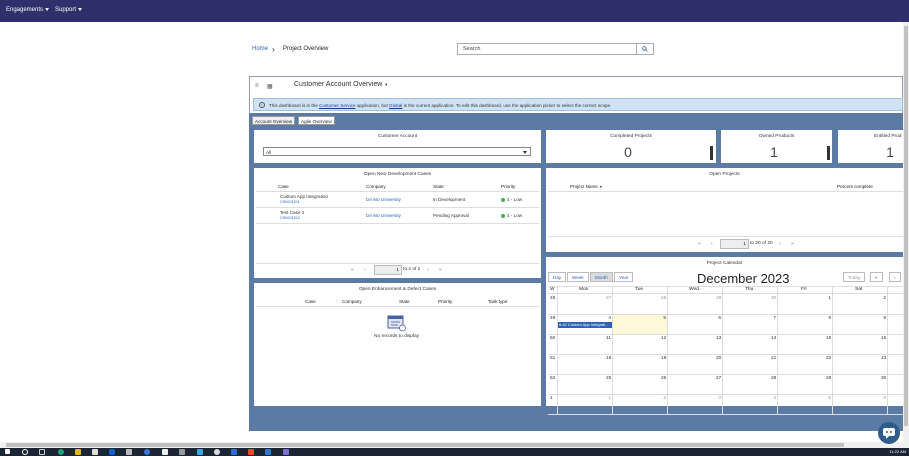 The image size is (909, 456). I want to click on view-month-button: Month, so click(601, 277).